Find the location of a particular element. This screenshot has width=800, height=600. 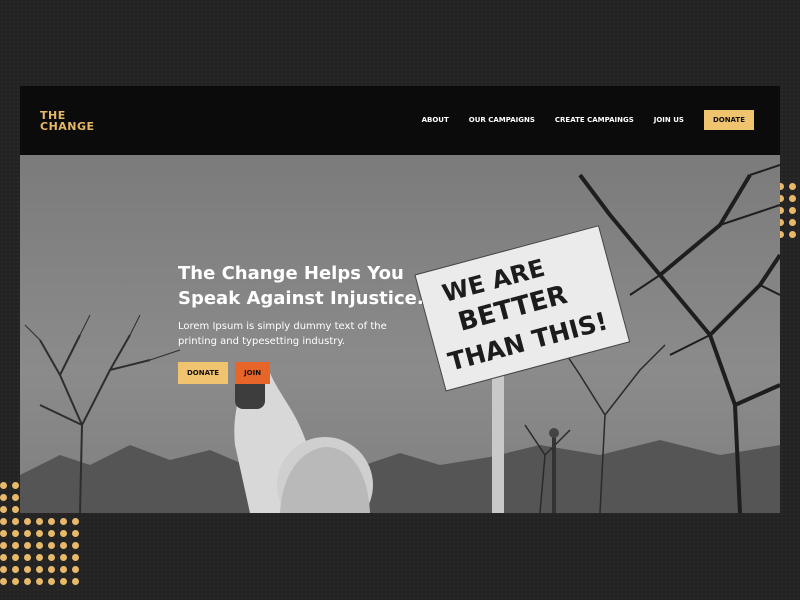

nav-our-campaigns: OUR CAMPAIGNS is located at coordinates (502, 120).